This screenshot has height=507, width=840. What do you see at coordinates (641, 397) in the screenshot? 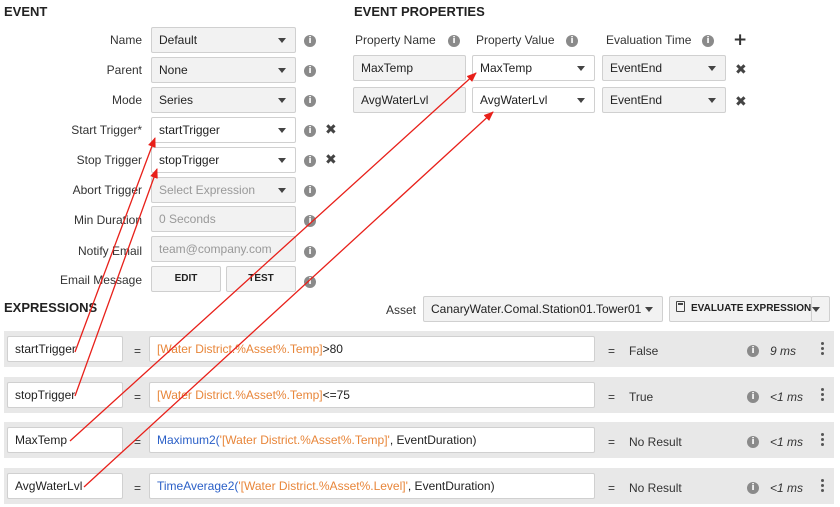
I see `expression-result: True` at bounding box center [641, 397].